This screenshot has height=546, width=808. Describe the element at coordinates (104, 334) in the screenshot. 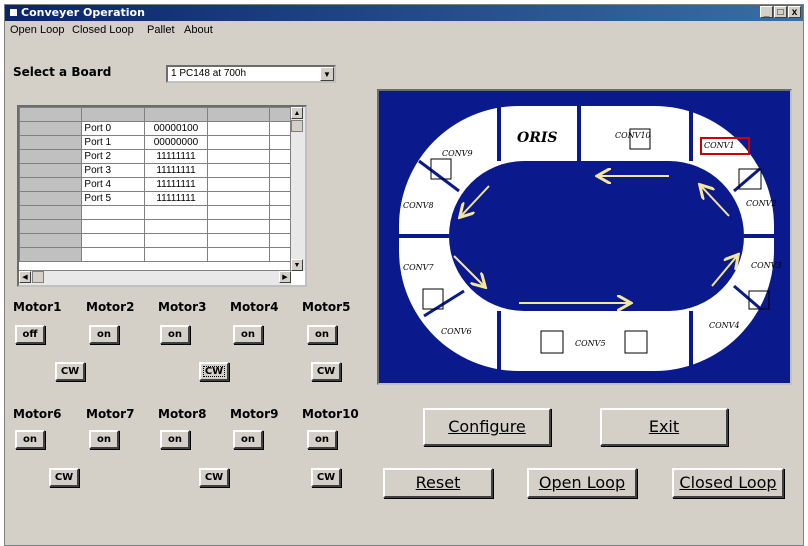

I see `motor2-toggle-button: on` at that location.